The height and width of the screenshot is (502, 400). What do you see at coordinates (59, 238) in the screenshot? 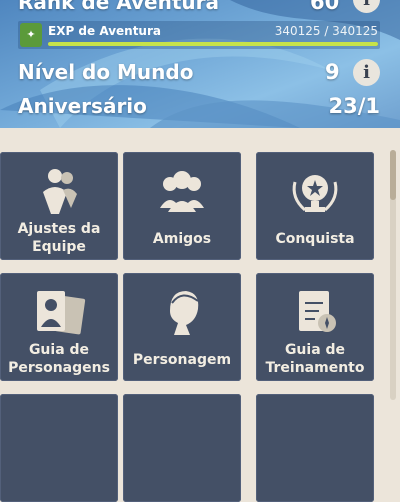
I see `menu-tile-label: Ajustes da Equipe` at bounding box center [59, 238].